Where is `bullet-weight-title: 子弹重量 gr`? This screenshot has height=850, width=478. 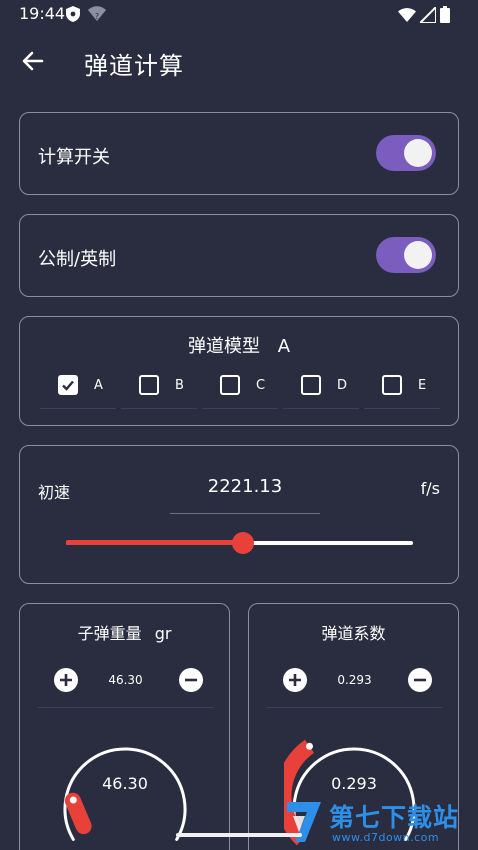
bullet-weight-title: 子弹重量 gr is located at coordinates (124, 632).